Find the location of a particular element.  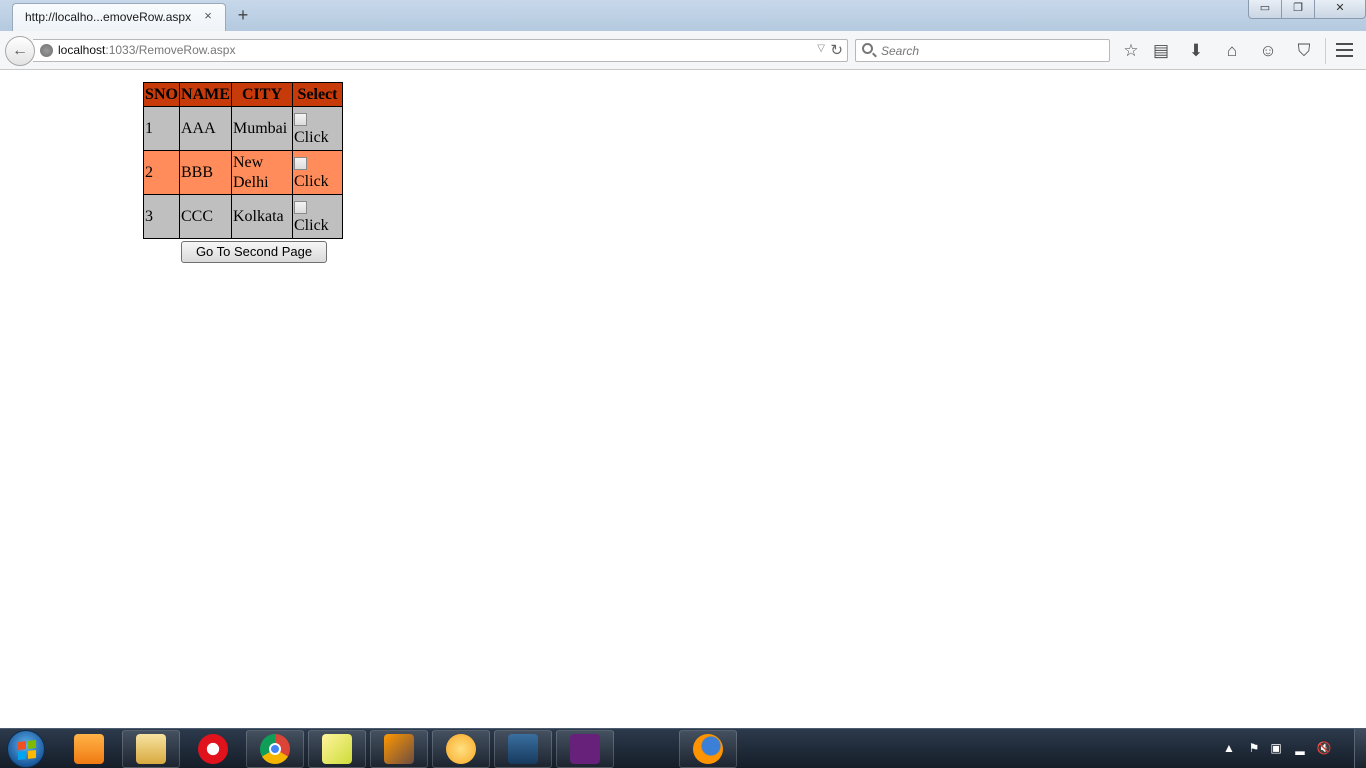

browser-tab: http://localho...emoveRow.aspx × is located at coordinates (119, 17).